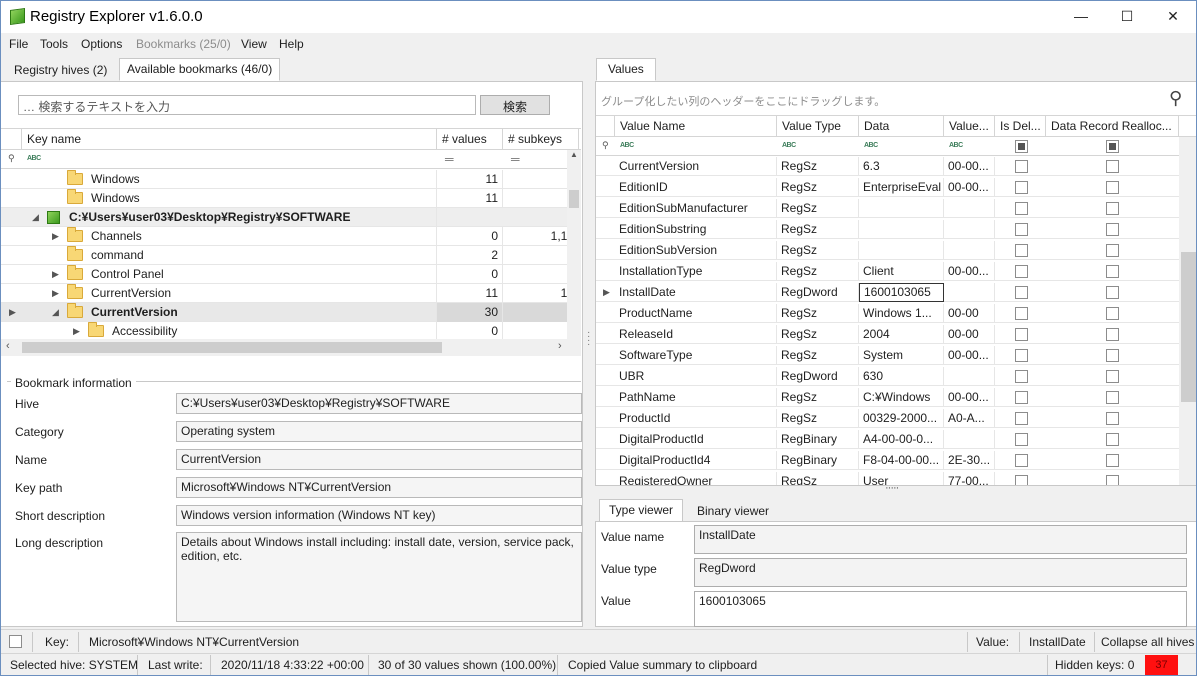 The width and height of the screenshot is (1197, 676). Describe the element at coordinates (940, 609) in the screenshot. I see `type-viewer-value-field: 1600103065` at that location.